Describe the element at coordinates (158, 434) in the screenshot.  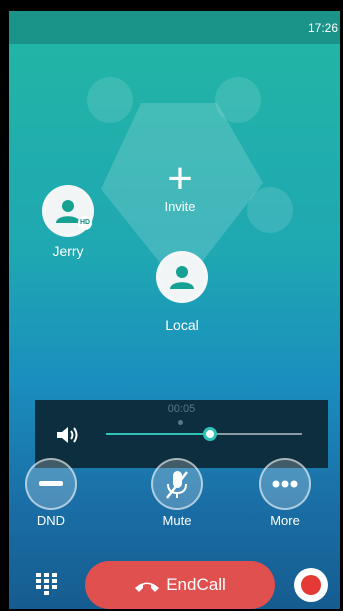
I see `volume-fill` at that location.